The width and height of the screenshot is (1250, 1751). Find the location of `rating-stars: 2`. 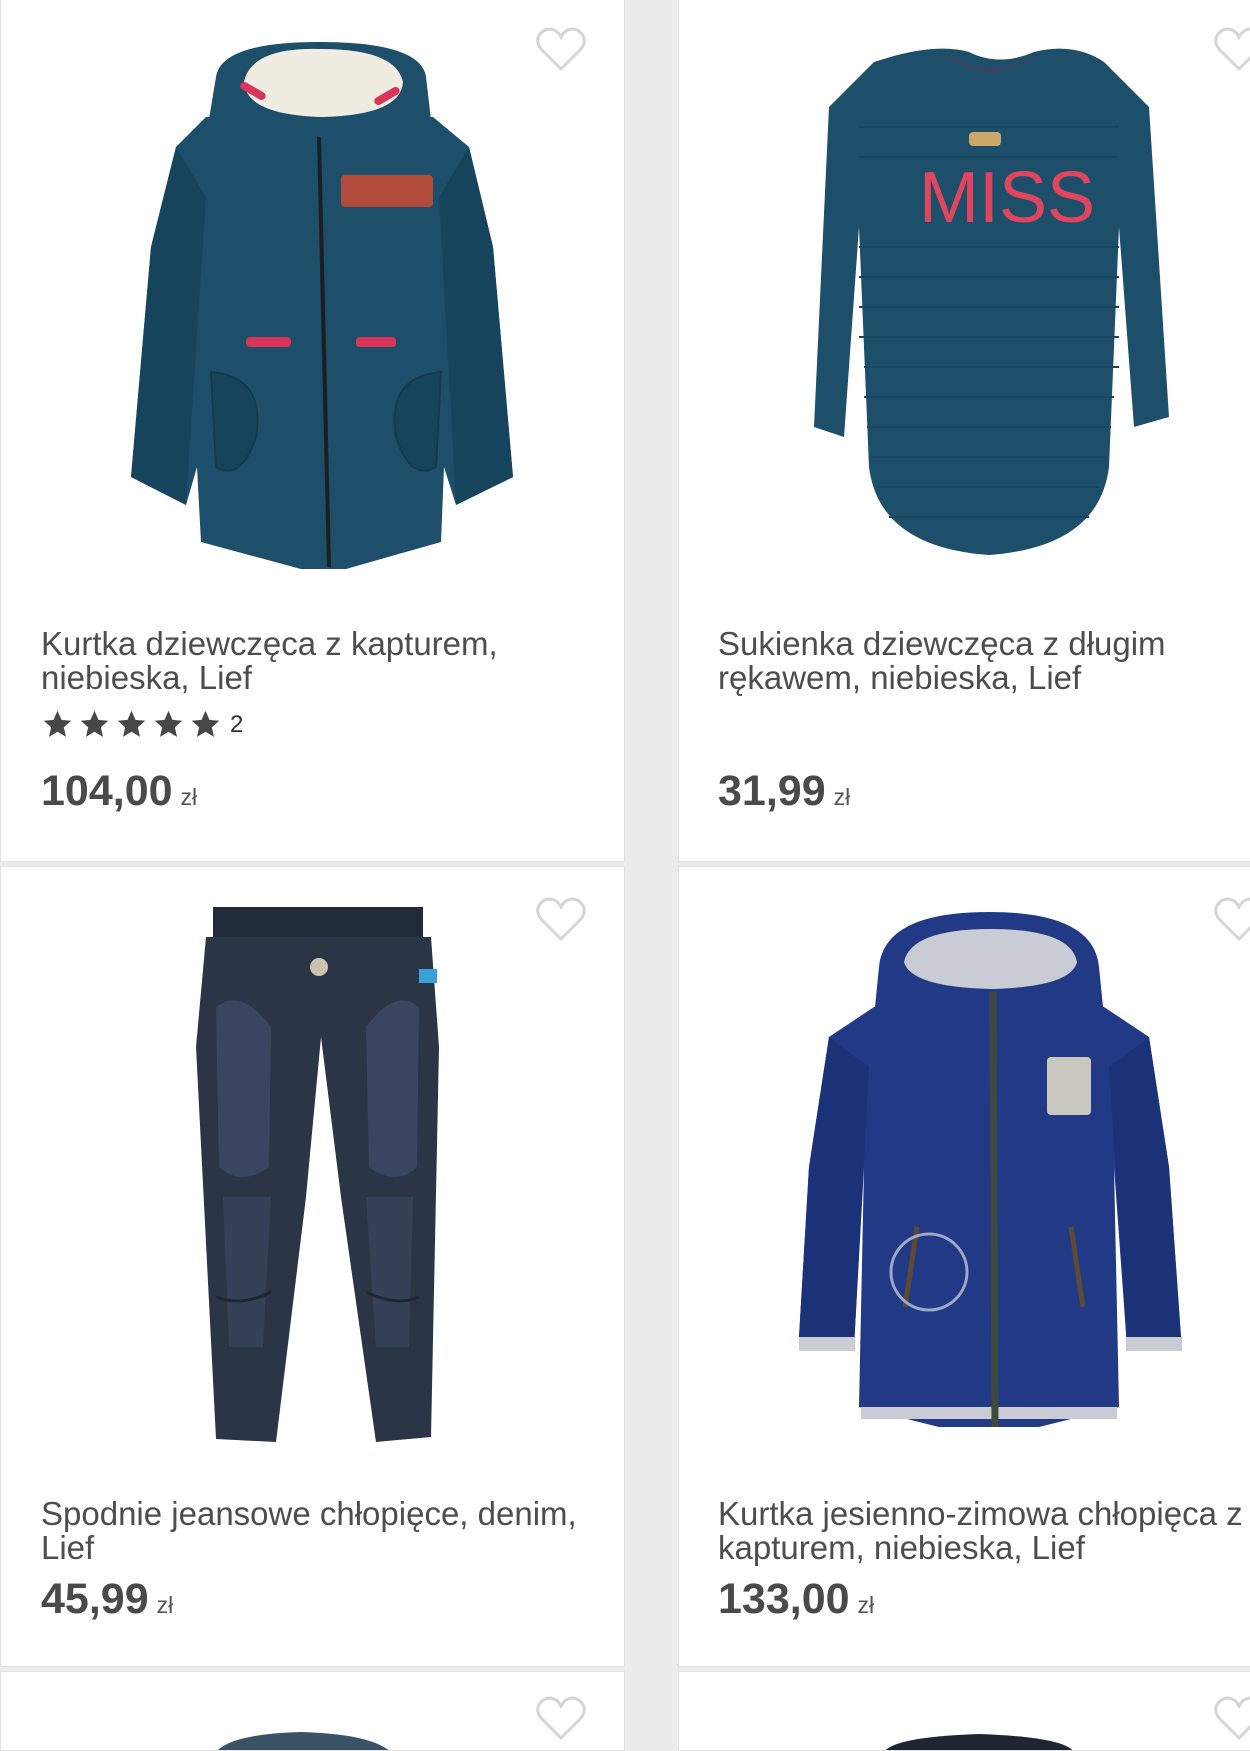

rating-stars: 2 is located at coordinates (142, 724).